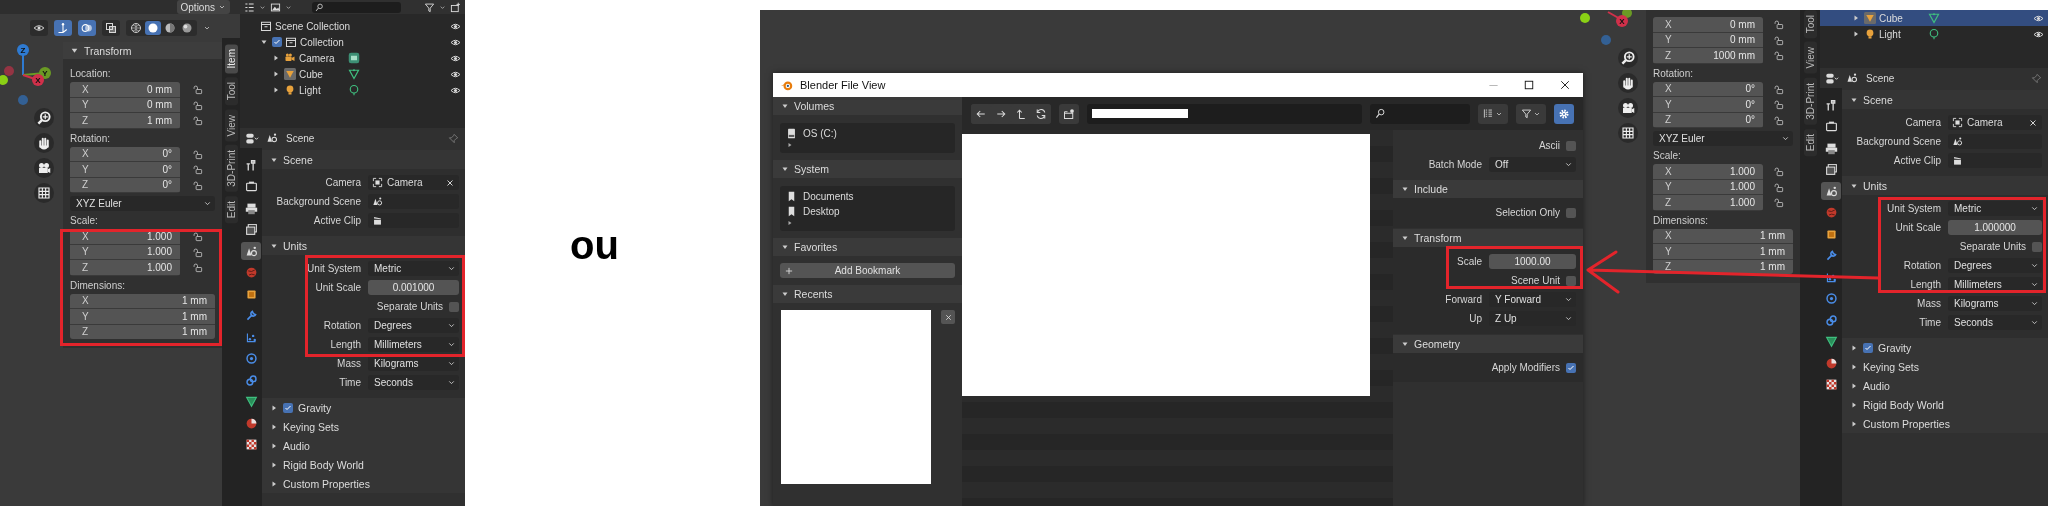 This screenshot has height=506, width=2048. Describe the element at coordinates (413, 344) in the screenshot. I see `dropdown: Millimeters` at that location.